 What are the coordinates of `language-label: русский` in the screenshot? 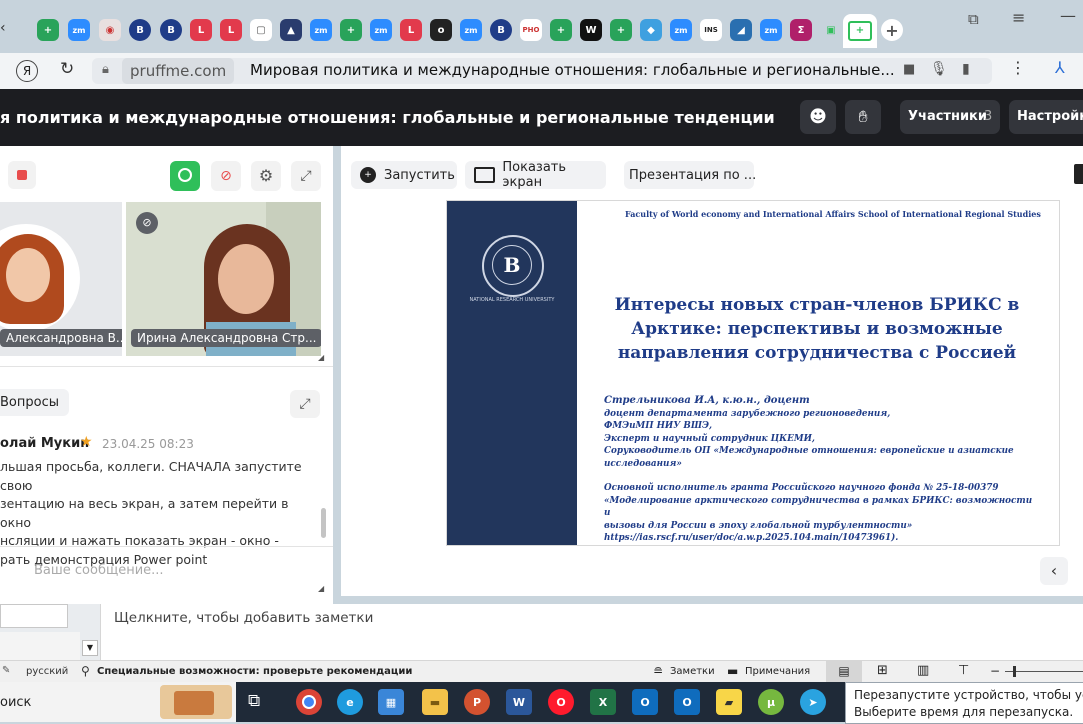 It's located at (47, 671).